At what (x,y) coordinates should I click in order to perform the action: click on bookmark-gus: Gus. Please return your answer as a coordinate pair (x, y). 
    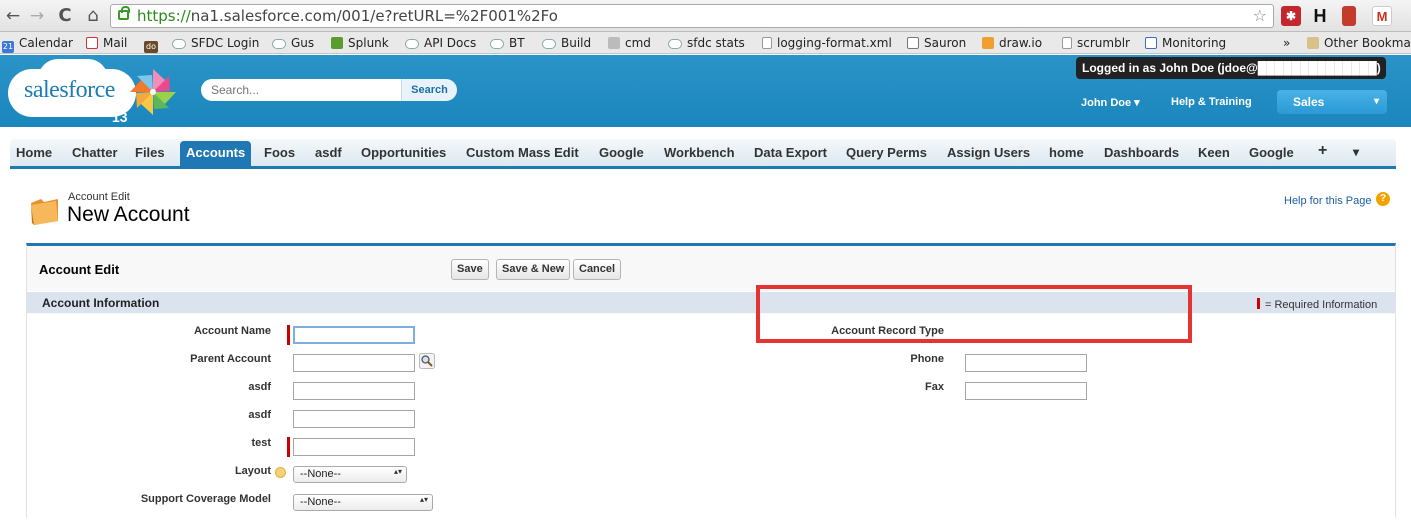
    Looking at the image, I should click on (293, 43).